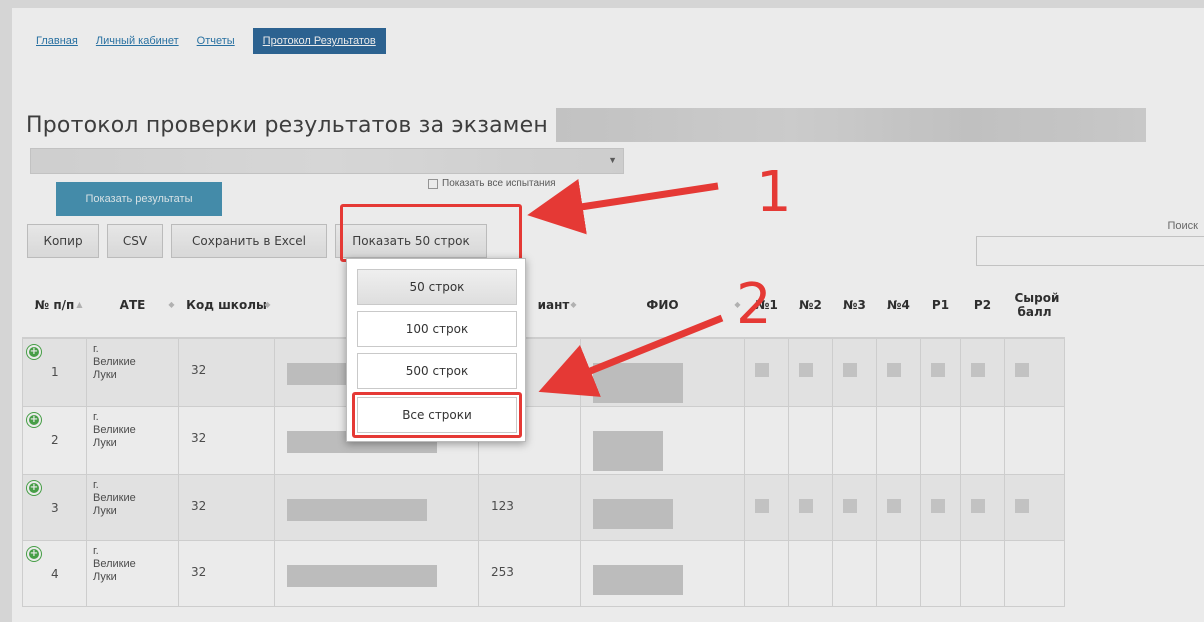 The width and height of the screenshot is (1204, 622). Describe the element at coordinates (774, 192) in the screenshot. I see `step-number-1: 1` at that location.